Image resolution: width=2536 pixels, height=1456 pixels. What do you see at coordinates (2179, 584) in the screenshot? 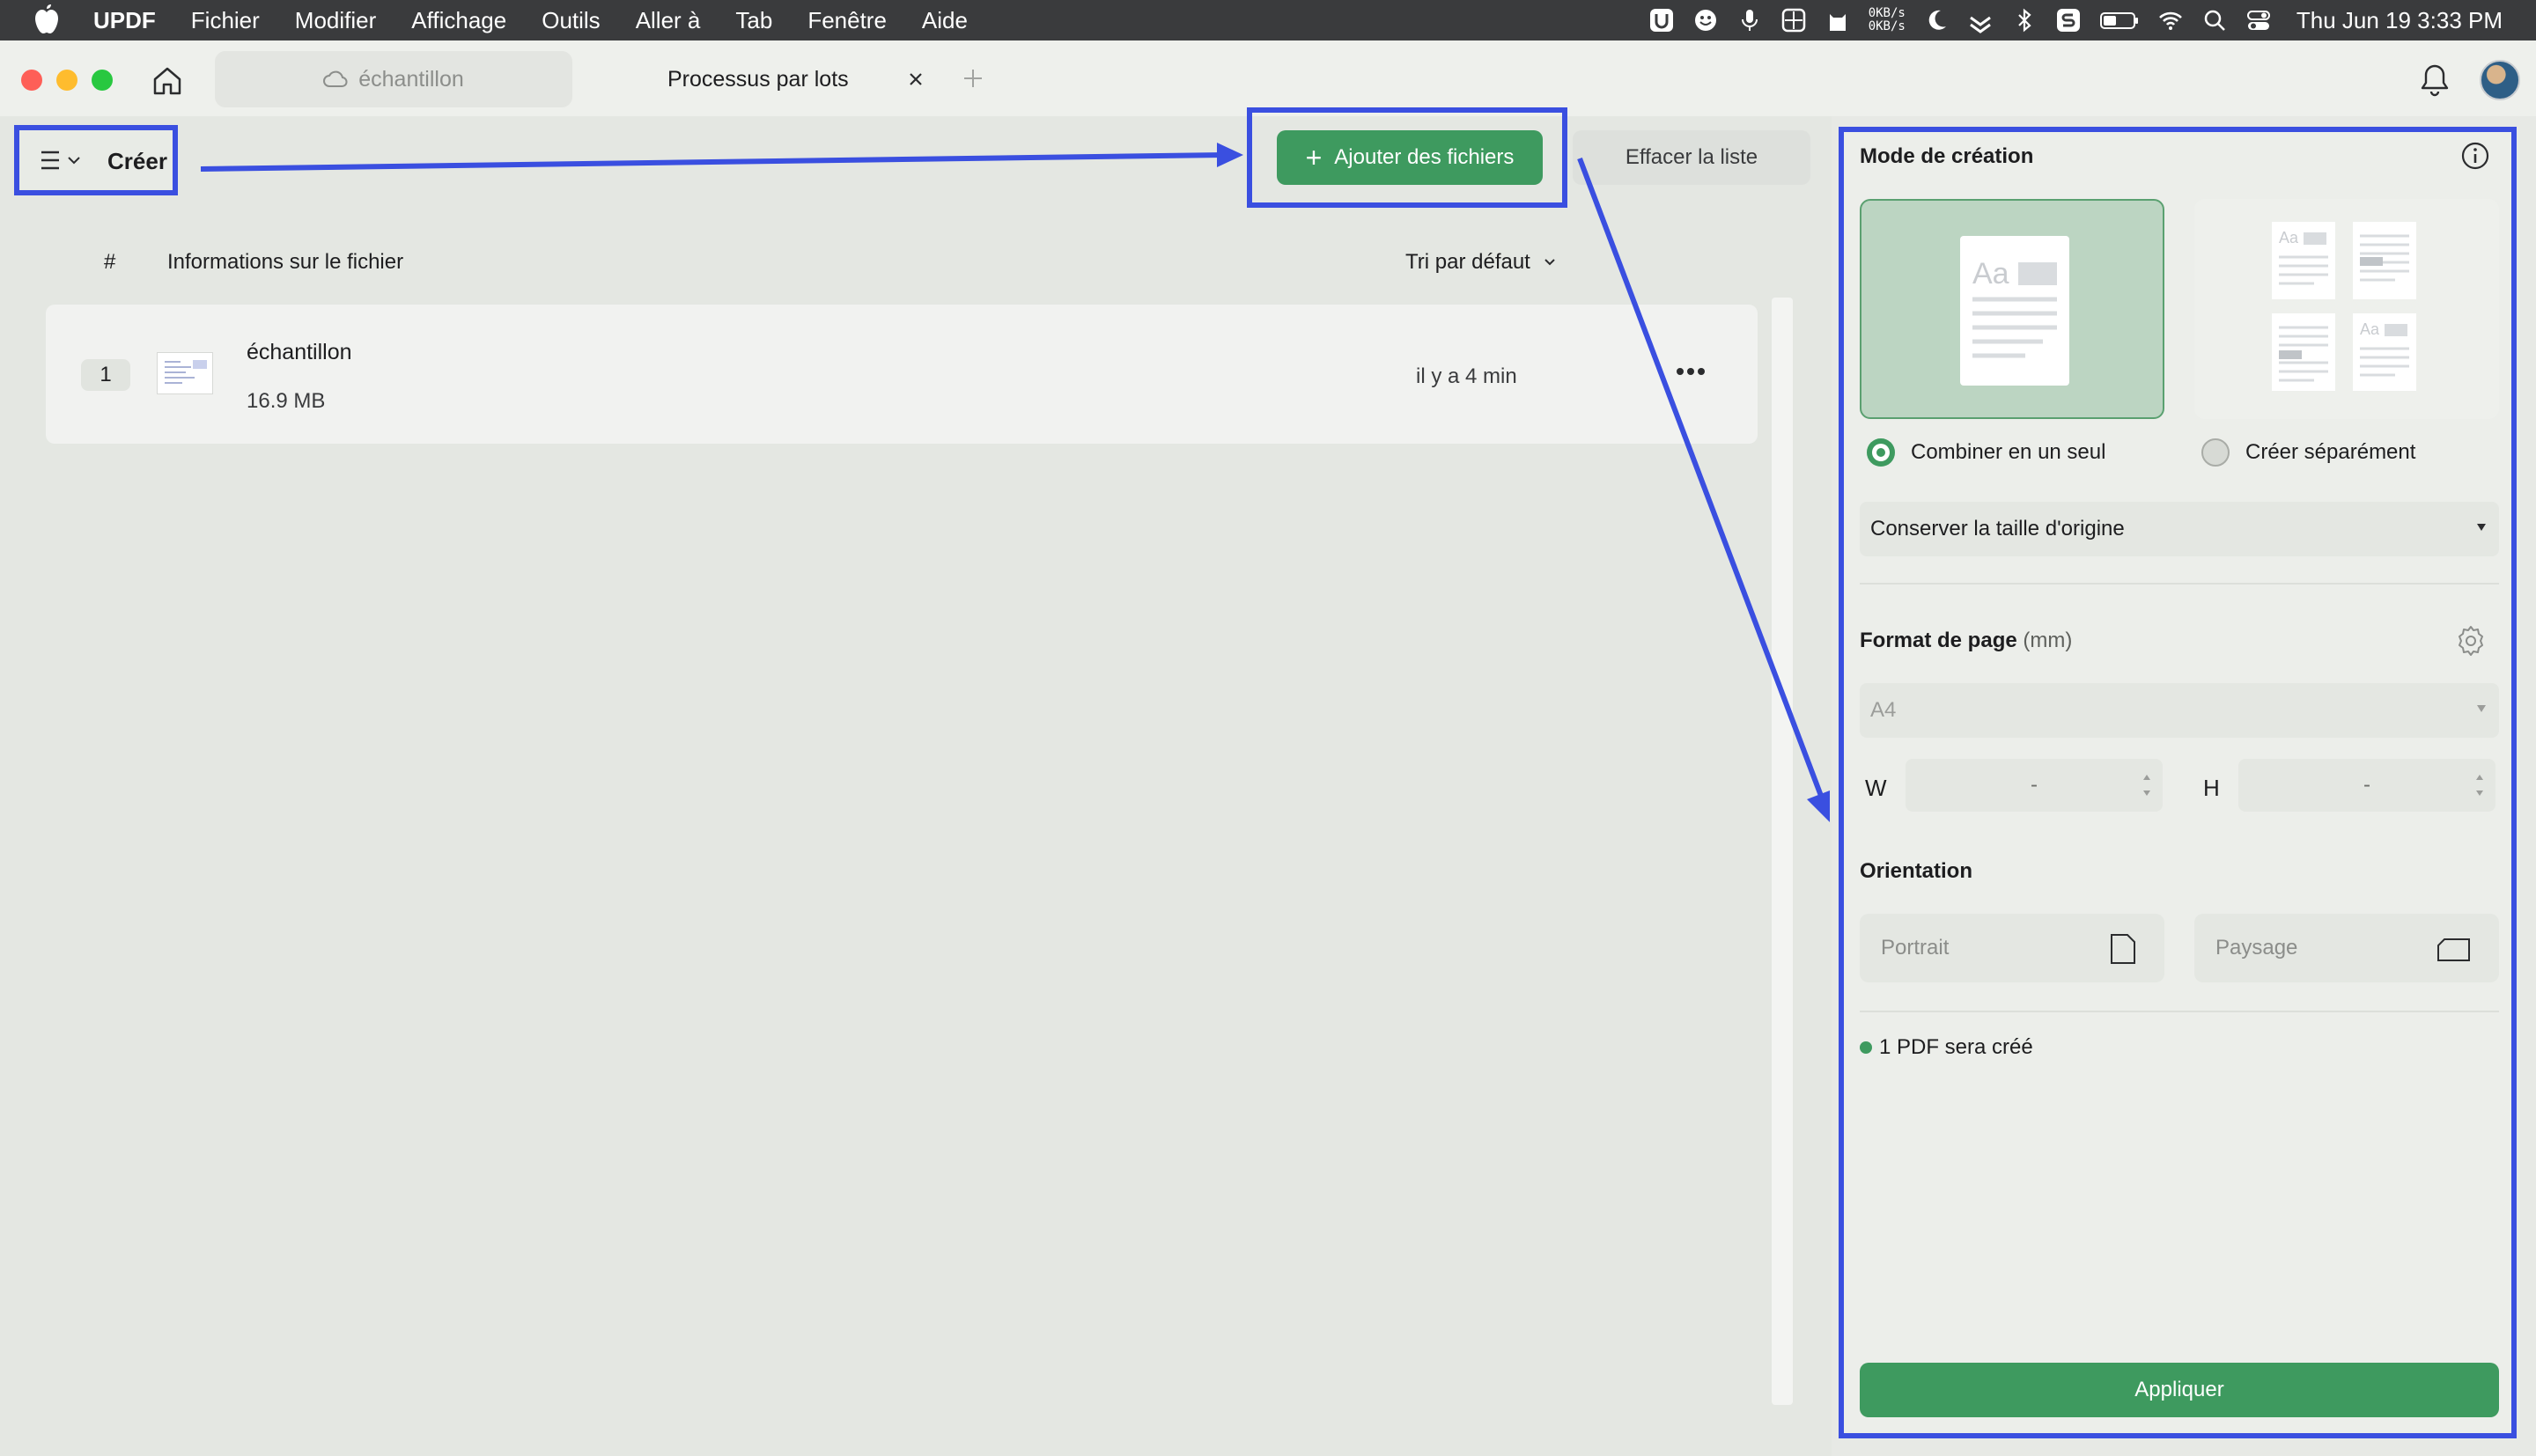
I see `divider` at bounding box center [2179, 584].